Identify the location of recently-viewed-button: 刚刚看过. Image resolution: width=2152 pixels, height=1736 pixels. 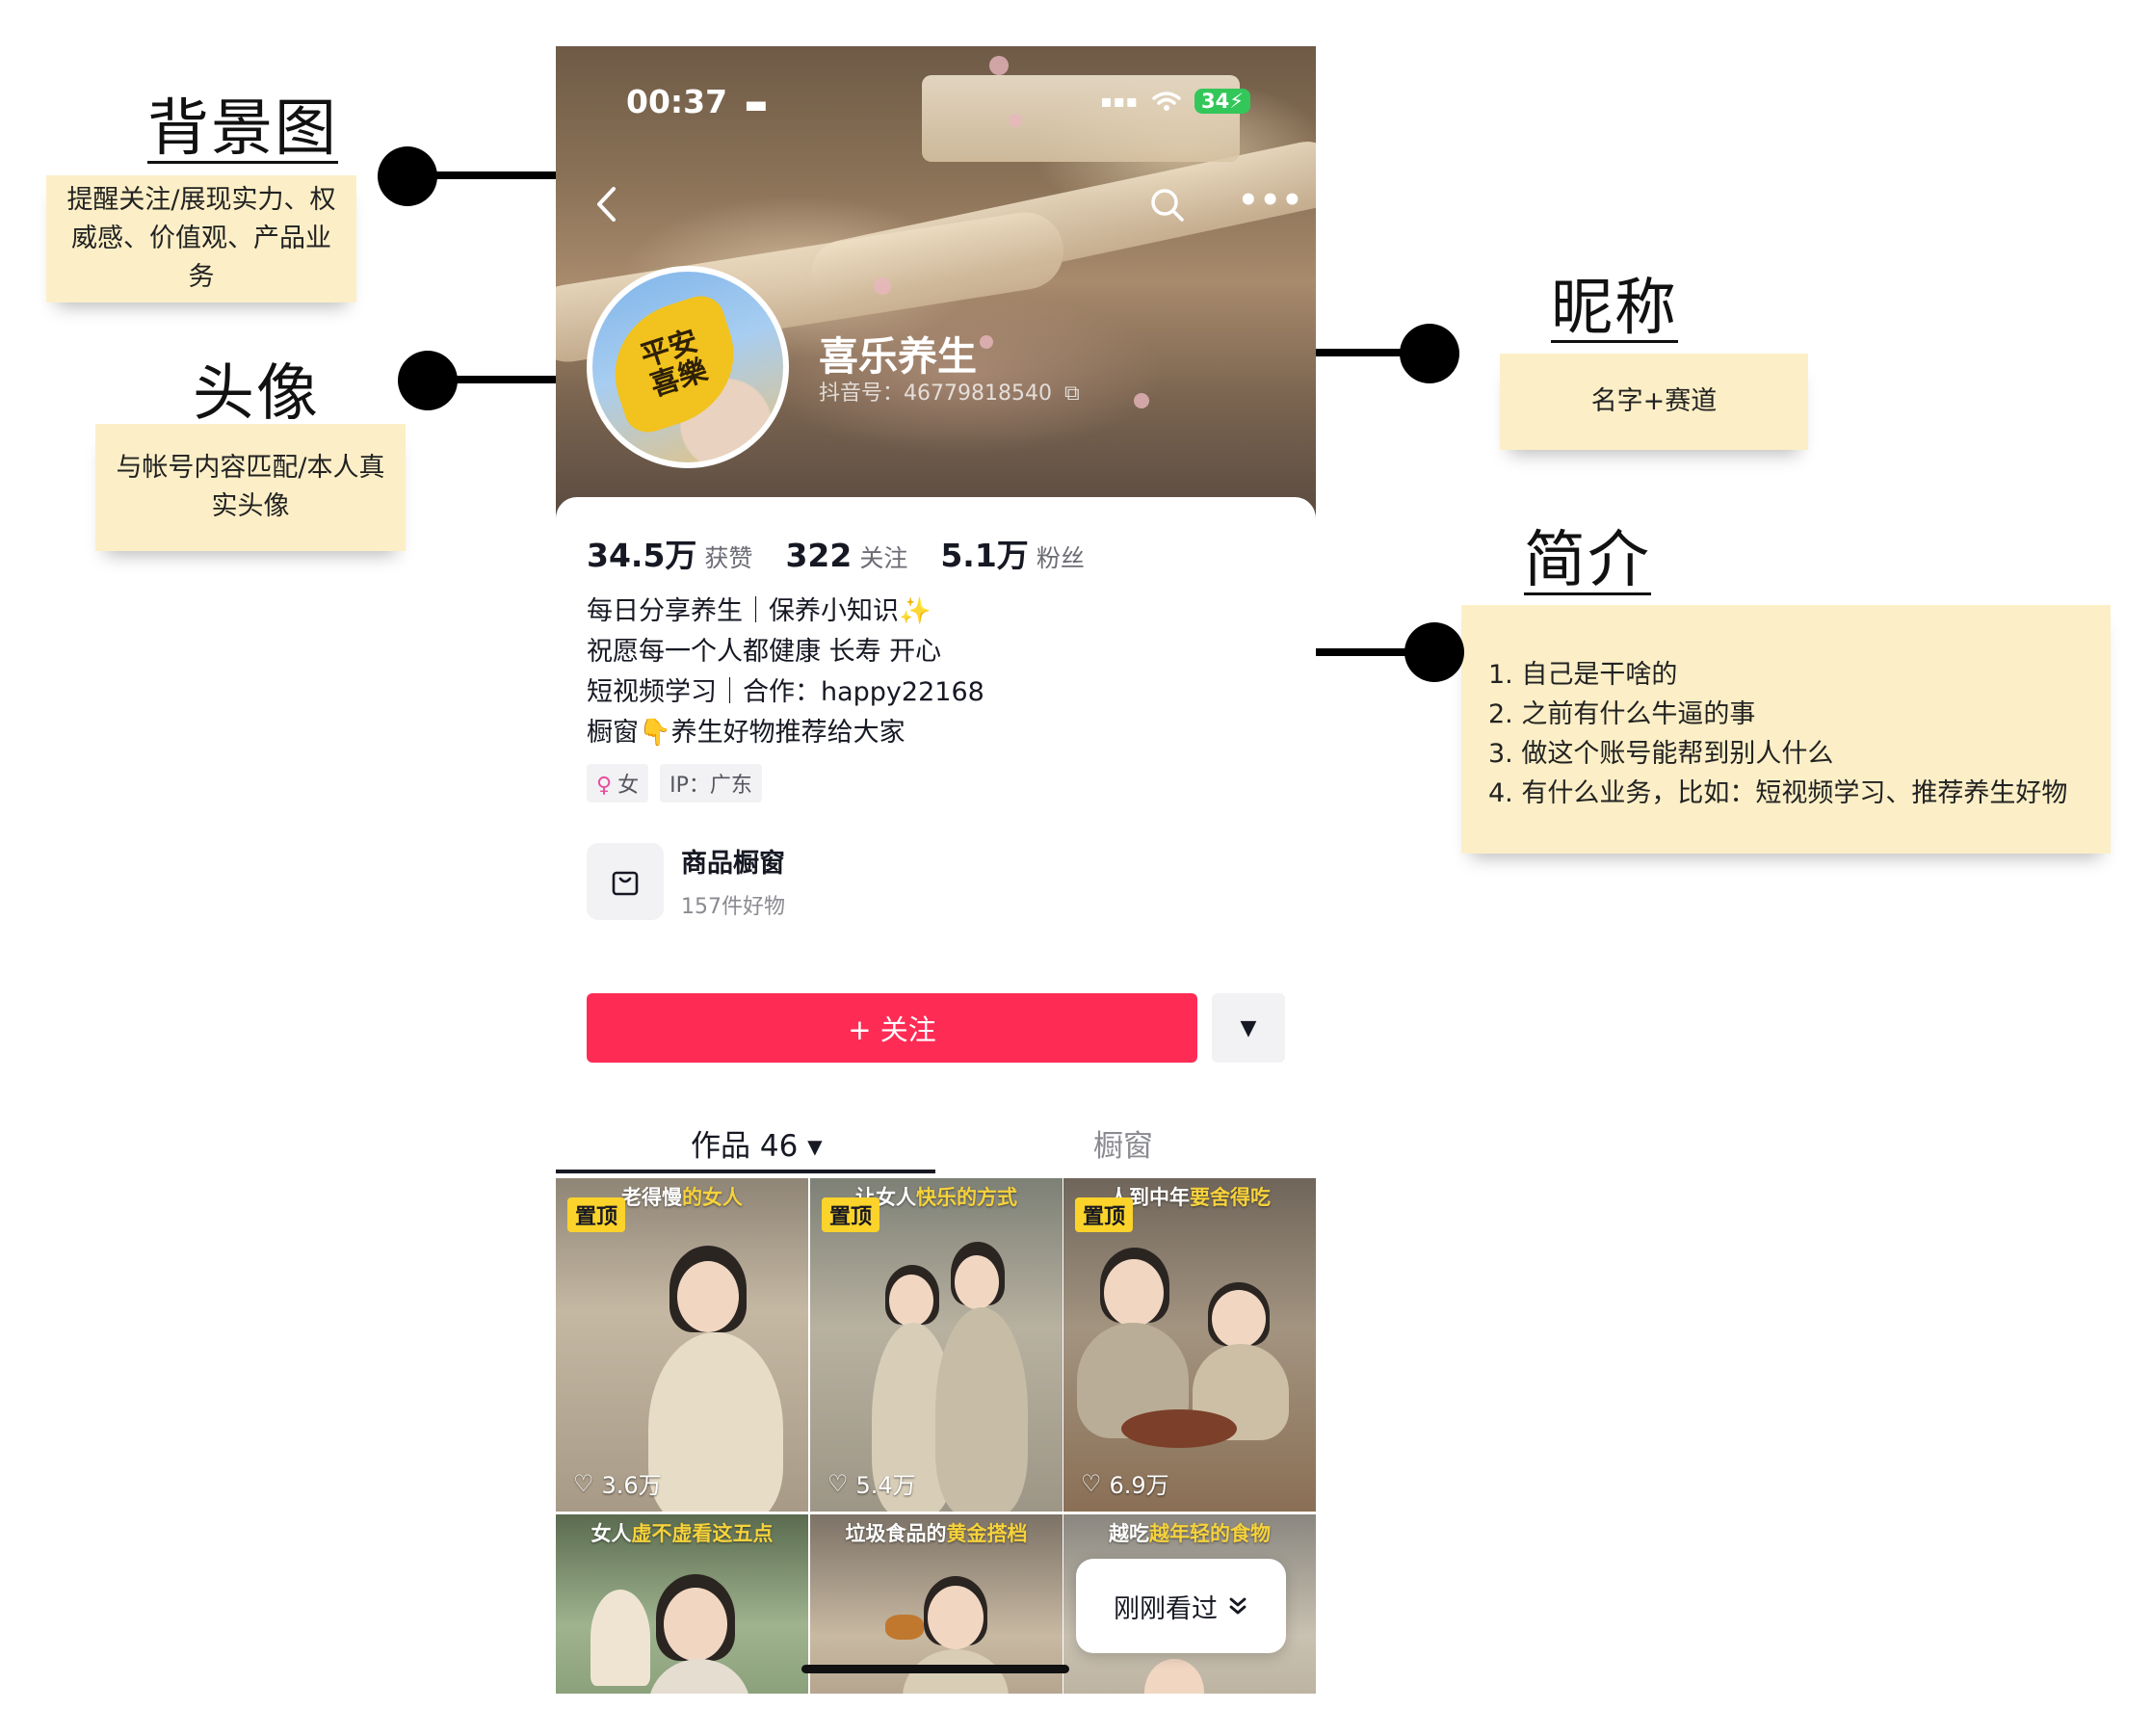
(1181, 1606).